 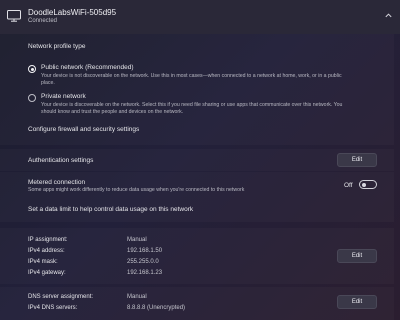 I want to click on ipv4-mask-key: IPv4 mask:, so click(x=43, y=262).